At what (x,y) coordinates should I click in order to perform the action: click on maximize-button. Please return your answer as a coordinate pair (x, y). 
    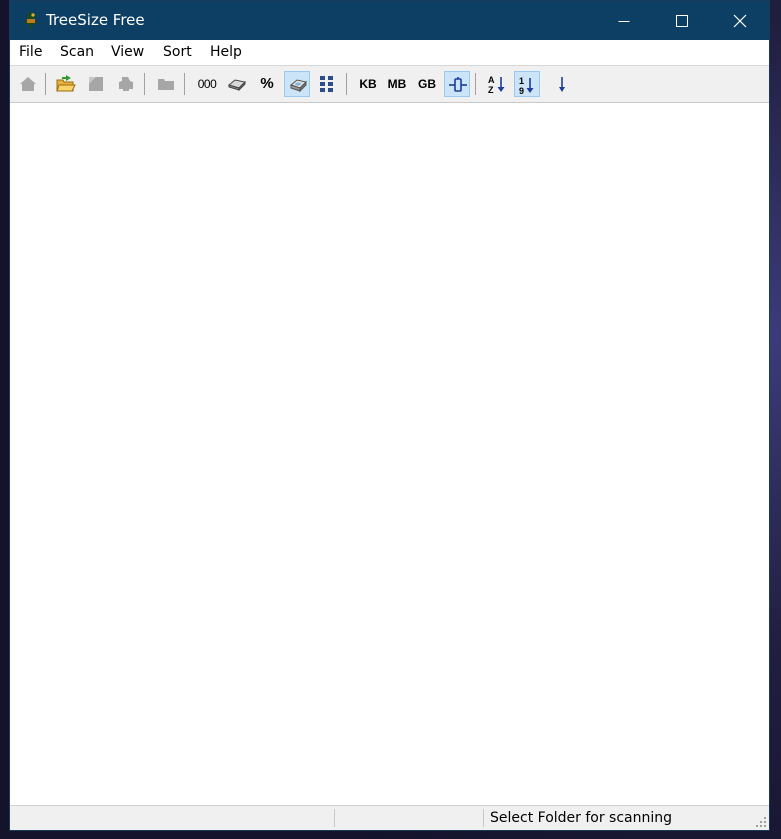
    Looking at the image, I should click on (682, 20).